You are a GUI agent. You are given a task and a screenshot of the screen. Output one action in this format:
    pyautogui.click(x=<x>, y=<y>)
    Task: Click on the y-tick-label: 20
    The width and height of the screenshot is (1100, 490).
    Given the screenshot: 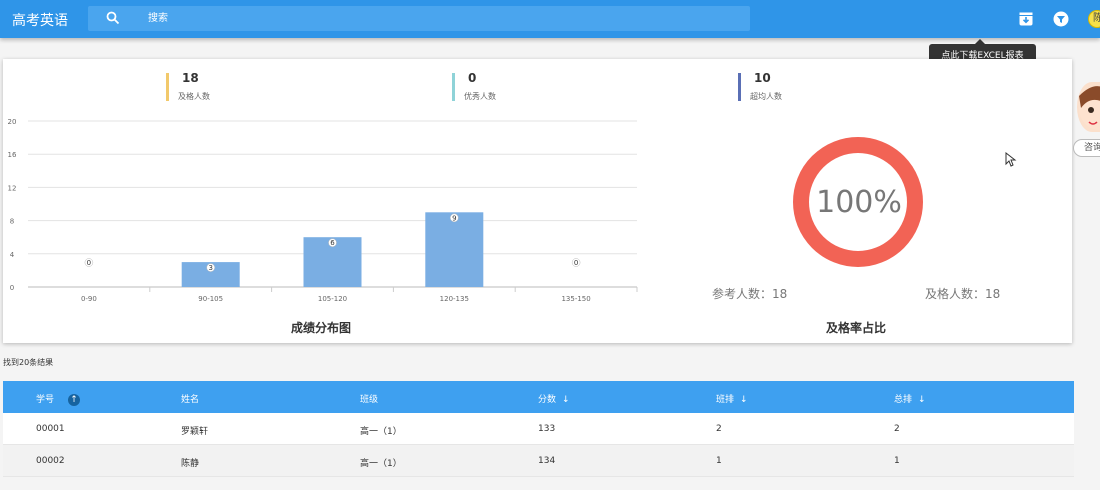 What is the action you would take?
    pyautogui.click(x=12, y=122)
    